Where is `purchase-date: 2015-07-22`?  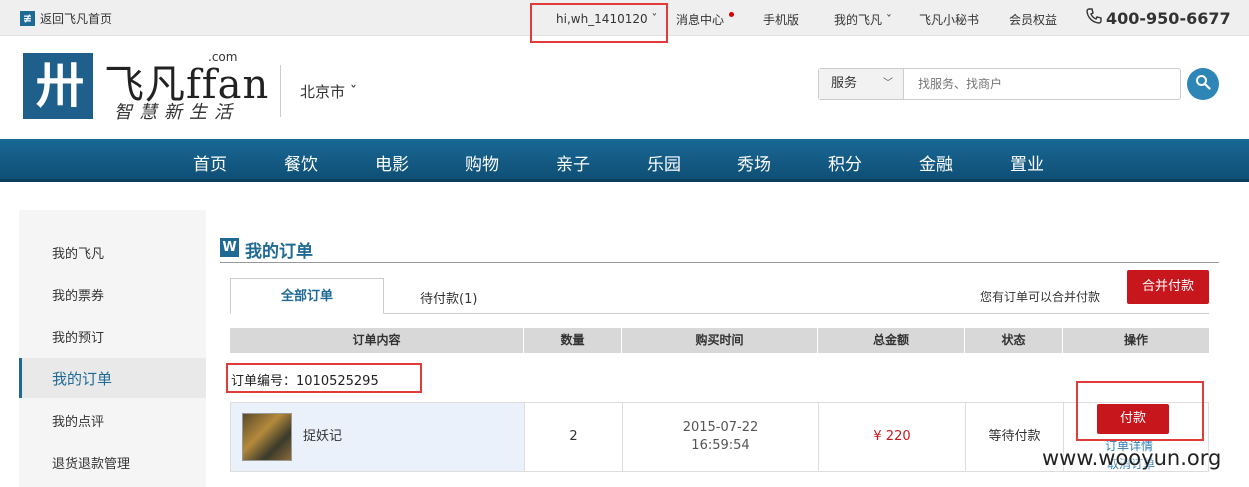
purchase-date: 2015-07-22 is located at coordinates (720, 427).